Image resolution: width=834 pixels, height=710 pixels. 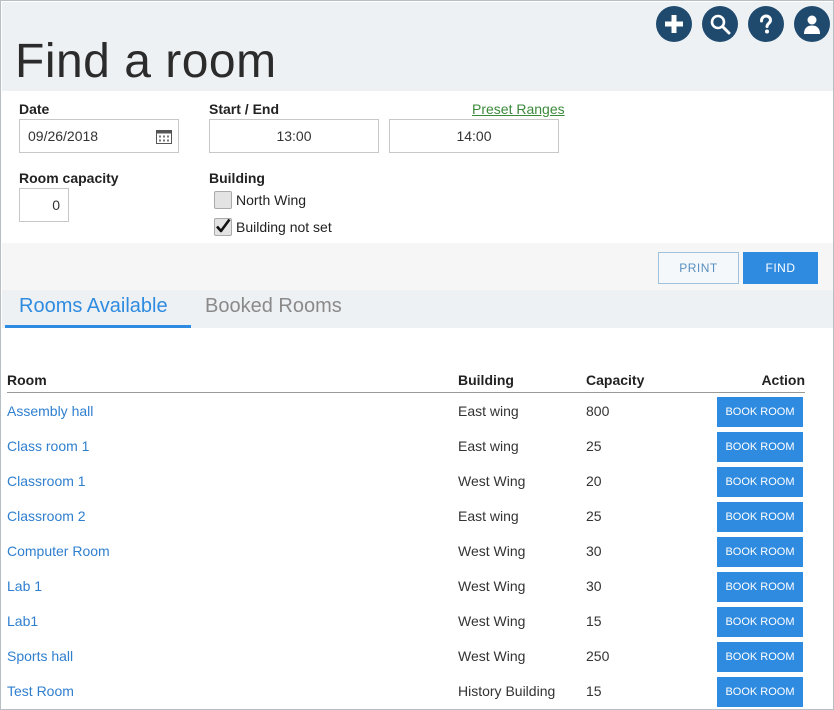 What do you see at coordinates (46, 481) in the screenshot?
I see `room-link: Classroom 1` at bounding box center [46, 481].